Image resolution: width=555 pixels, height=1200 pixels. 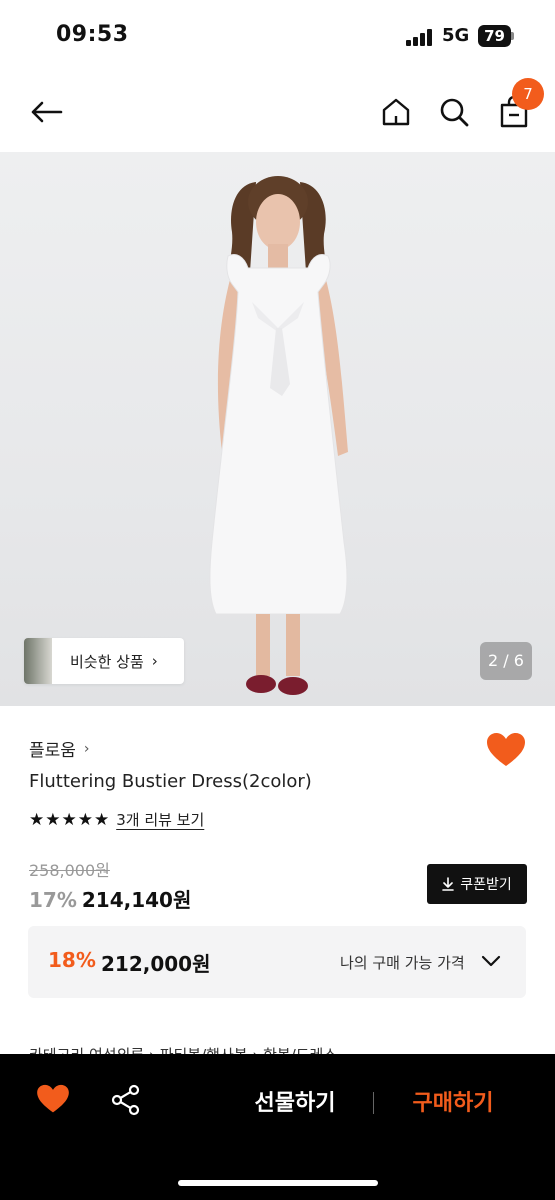 I want to click on bottom-like-button, so click(x=54, y=1102).